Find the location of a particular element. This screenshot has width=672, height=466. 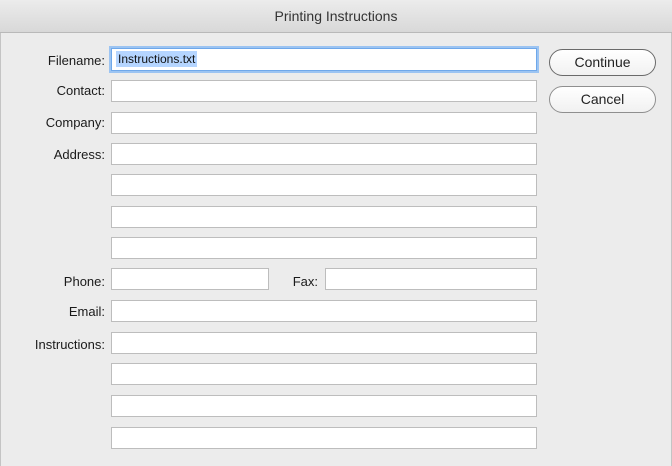

window-title: Printing Instructions is located at coordinates (336, 16).